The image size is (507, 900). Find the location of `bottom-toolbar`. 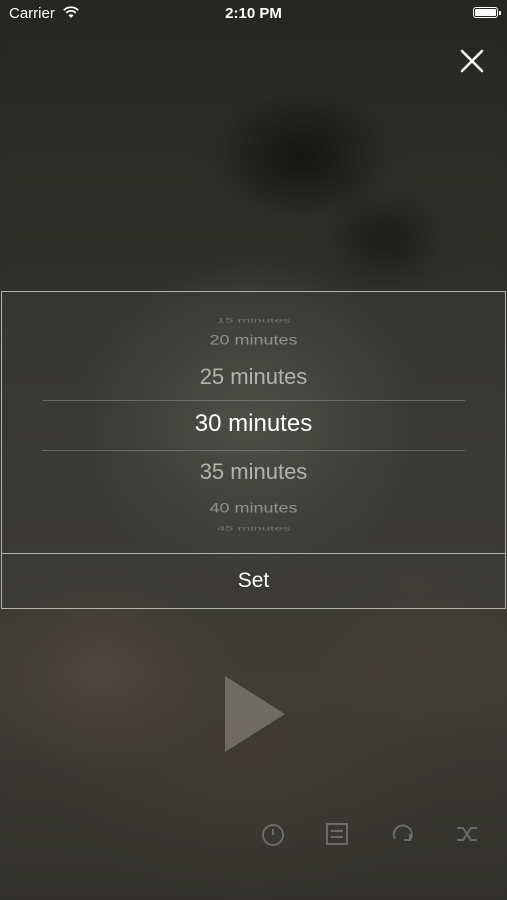

bottom-toolbar is located at coordinates (253, 835).